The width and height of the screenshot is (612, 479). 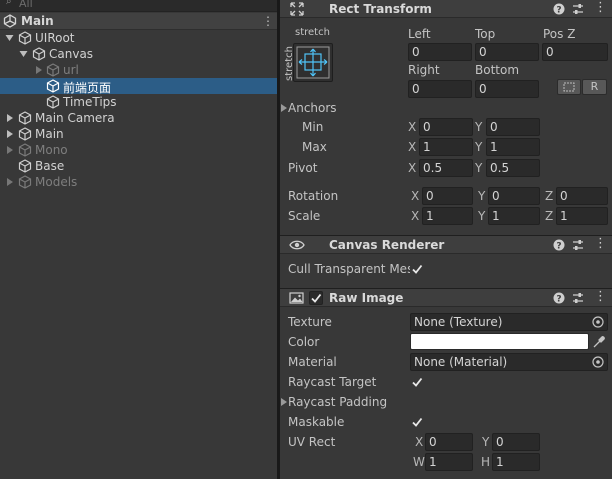 What do you see at coordinates (314, 147) in the screenshot?
I see `anchors-max-label: Max` at bounding box center [314, 147].